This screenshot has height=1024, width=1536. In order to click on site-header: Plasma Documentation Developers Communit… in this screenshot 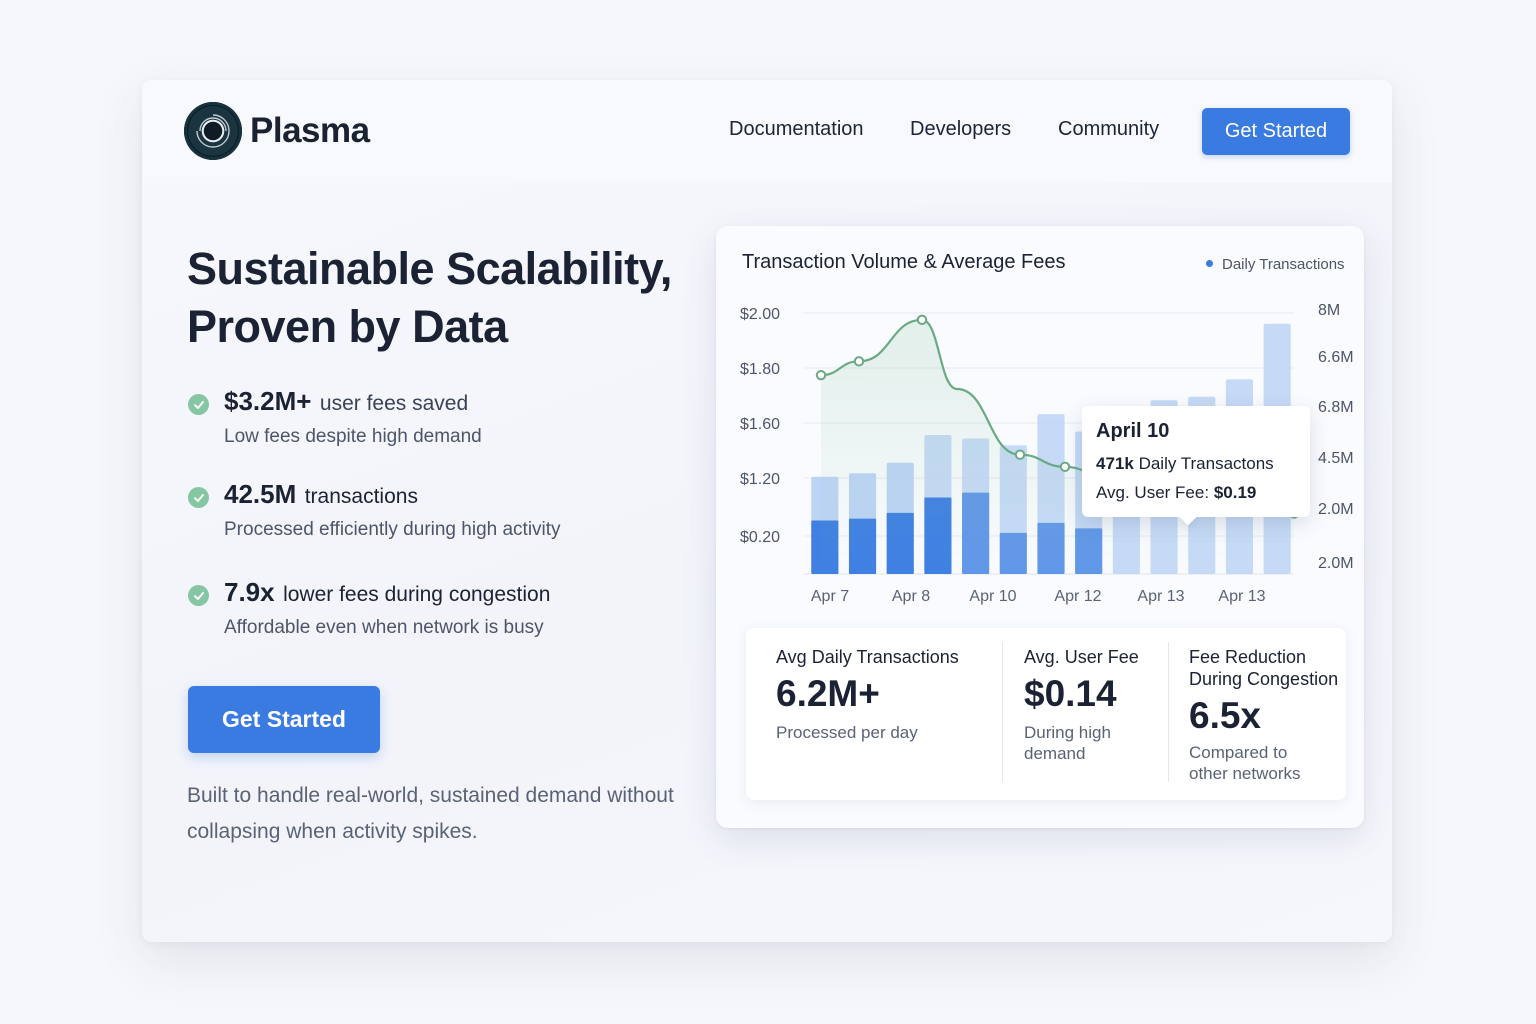, I will do `click(767, 131)`.